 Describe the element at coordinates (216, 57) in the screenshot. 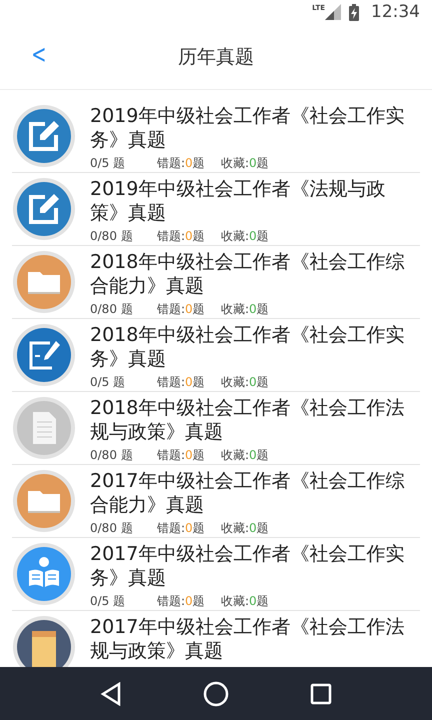

I see `page-title: 历年真题` at that location.